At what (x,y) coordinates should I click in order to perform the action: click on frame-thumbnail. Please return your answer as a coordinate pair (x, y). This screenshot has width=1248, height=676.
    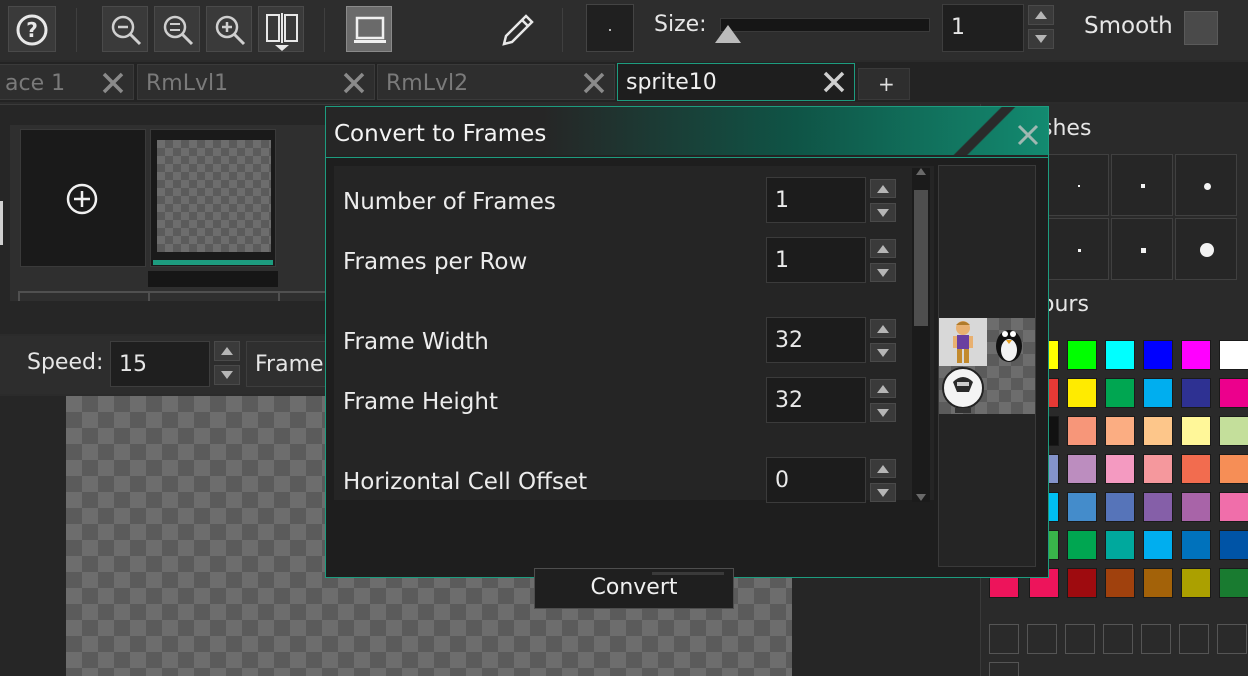
    Looking at the image, I should click on (213, 198).